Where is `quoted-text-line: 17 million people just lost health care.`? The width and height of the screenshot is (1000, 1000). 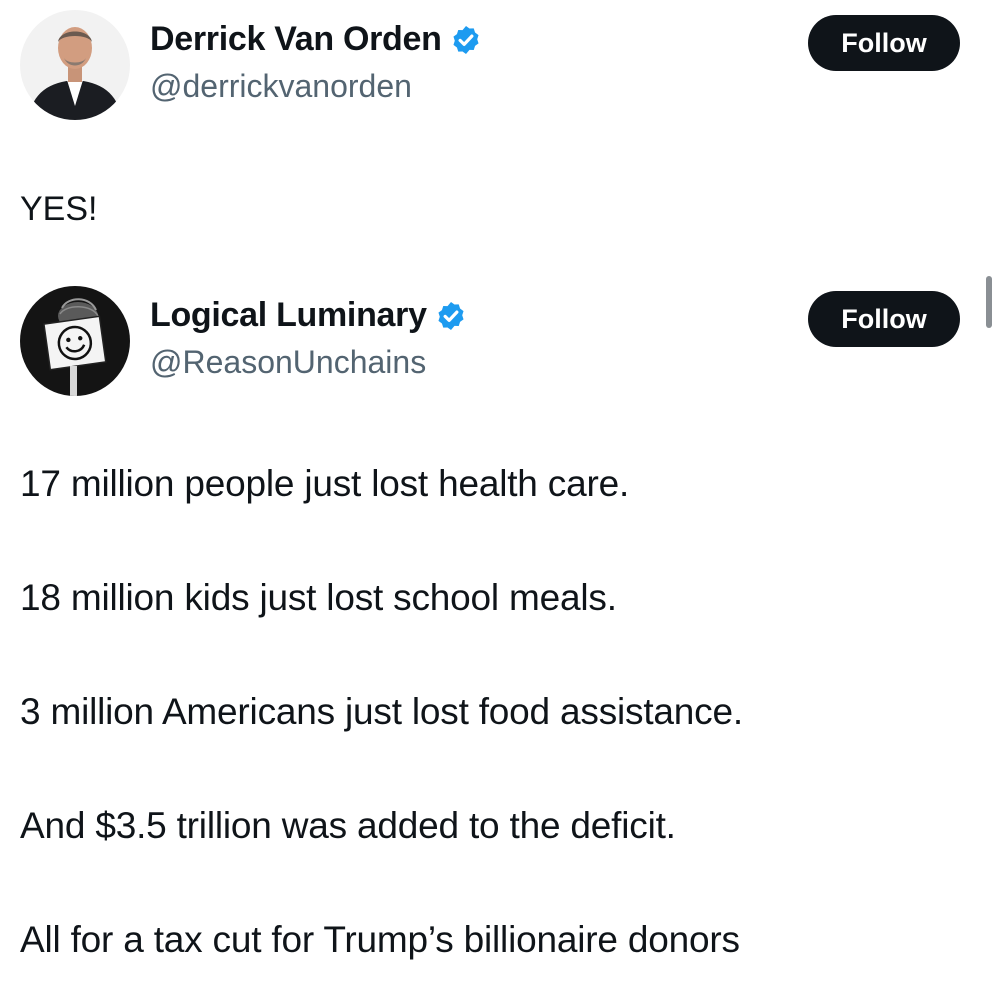
quoted-text-line: 17 million people just lost health care. is located at coordinates (325, 483).